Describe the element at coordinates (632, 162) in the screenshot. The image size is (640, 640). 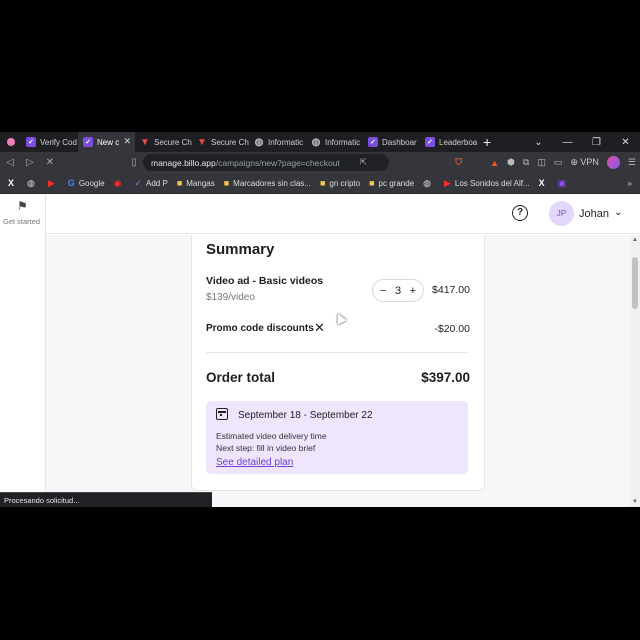
I see `menu-icon: ☰` at that location.